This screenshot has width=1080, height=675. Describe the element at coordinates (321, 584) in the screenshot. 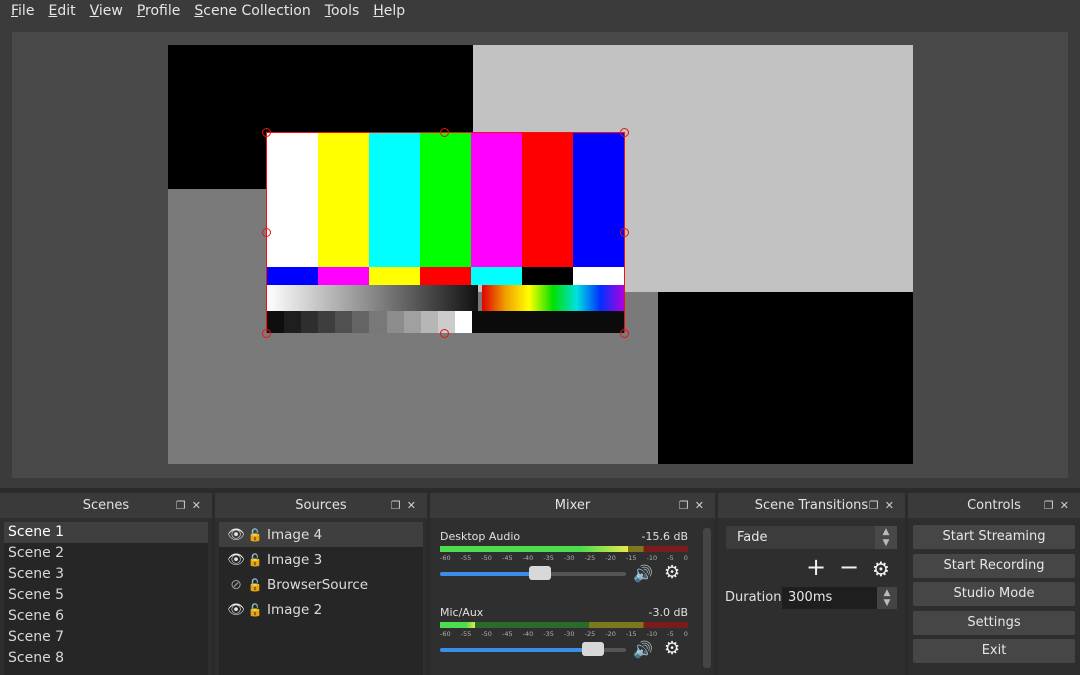

I see `source-list-item: ⊘ 🔓 BrowserSource` at that location.